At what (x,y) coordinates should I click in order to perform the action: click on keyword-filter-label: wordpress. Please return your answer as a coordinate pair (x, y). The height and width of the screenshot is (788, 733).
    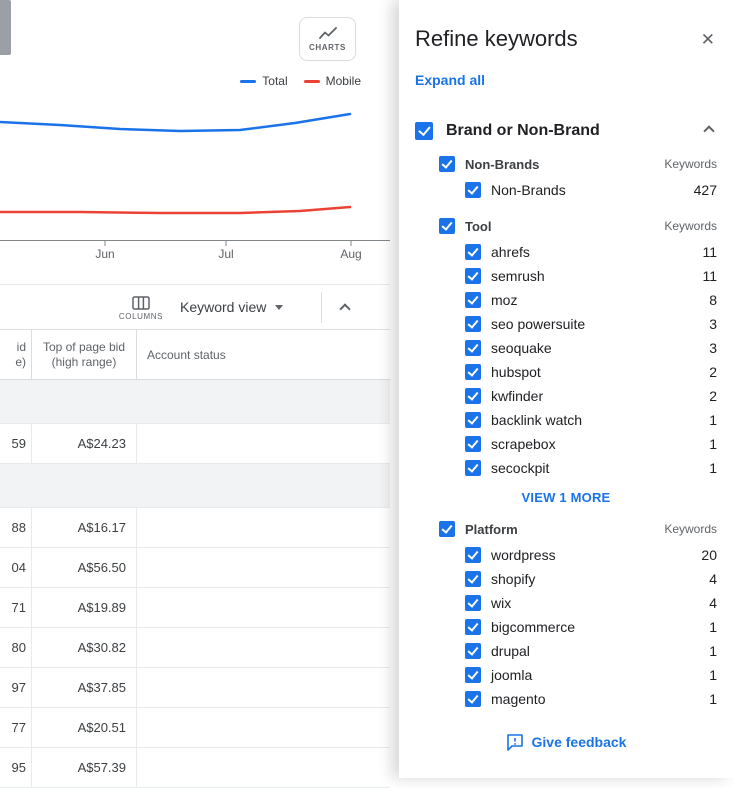
    Looking at the image, I should click on (523, 555).